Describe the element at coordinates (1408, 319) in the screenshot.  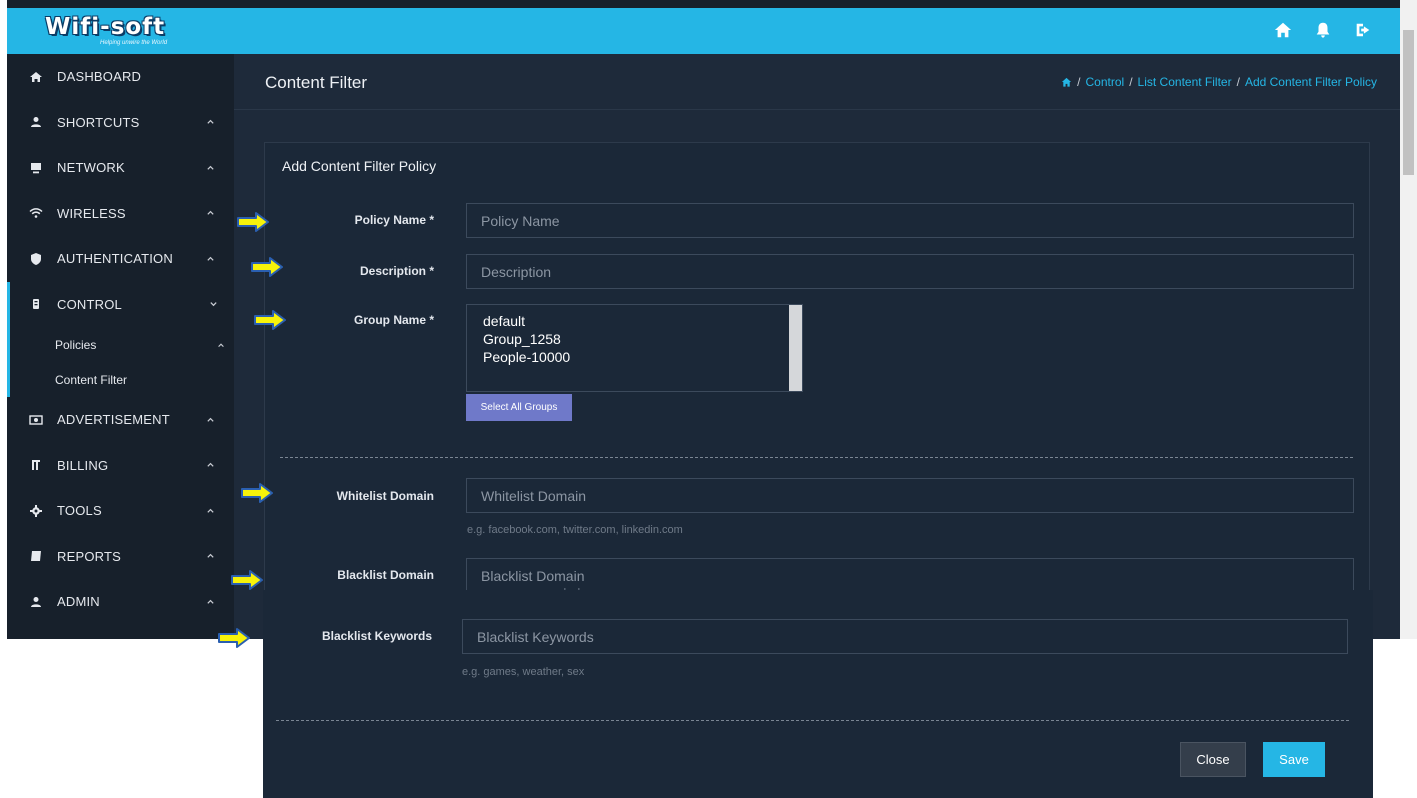
I see `page-scrollbar` at that location.